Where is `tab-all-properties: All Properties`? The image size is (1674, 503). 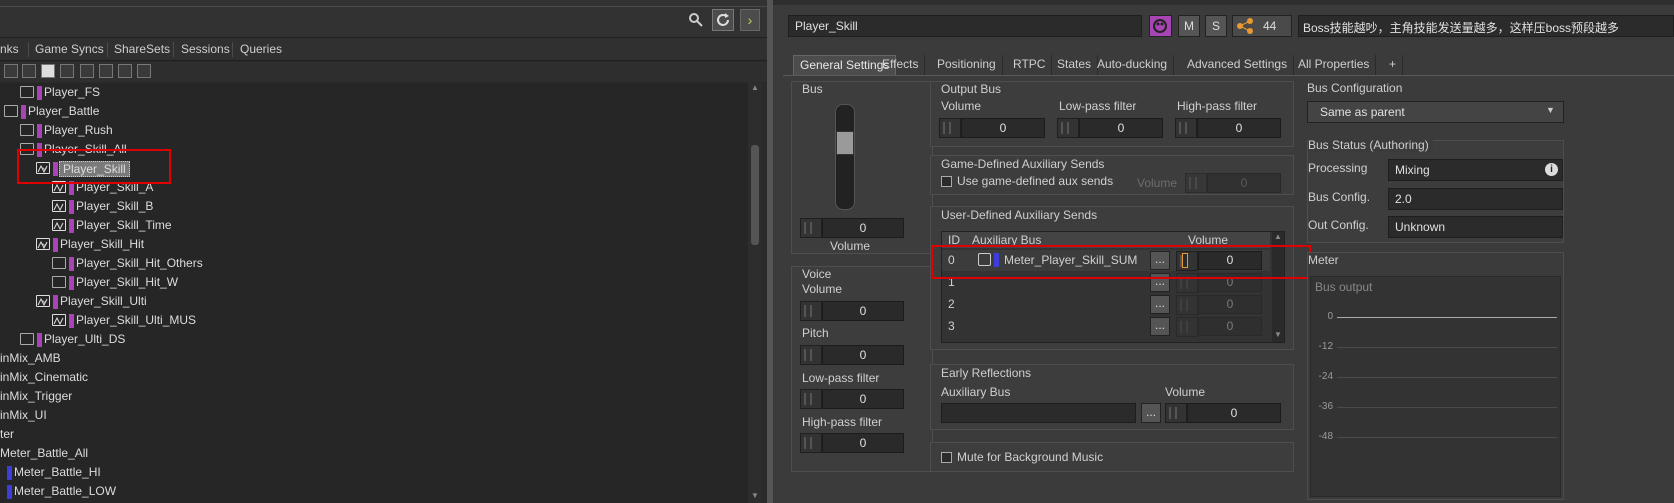
tab-all-properties: All Properties is located at coordinates (1334, 65).